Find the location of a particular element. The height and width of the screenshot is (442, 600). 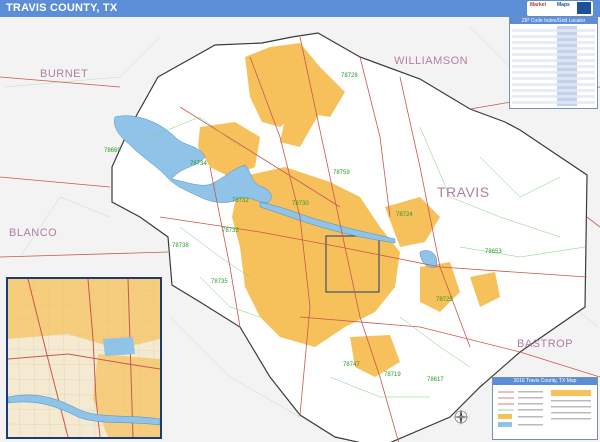

logo-badge-icon is located at coordinates (584, 8).